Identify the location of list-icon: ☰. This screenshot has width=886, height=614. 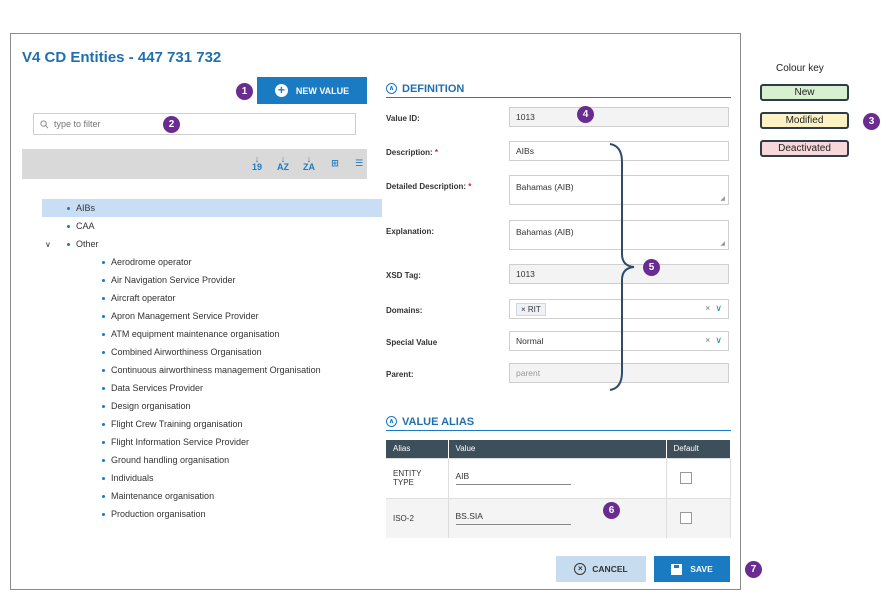
(359, 163).